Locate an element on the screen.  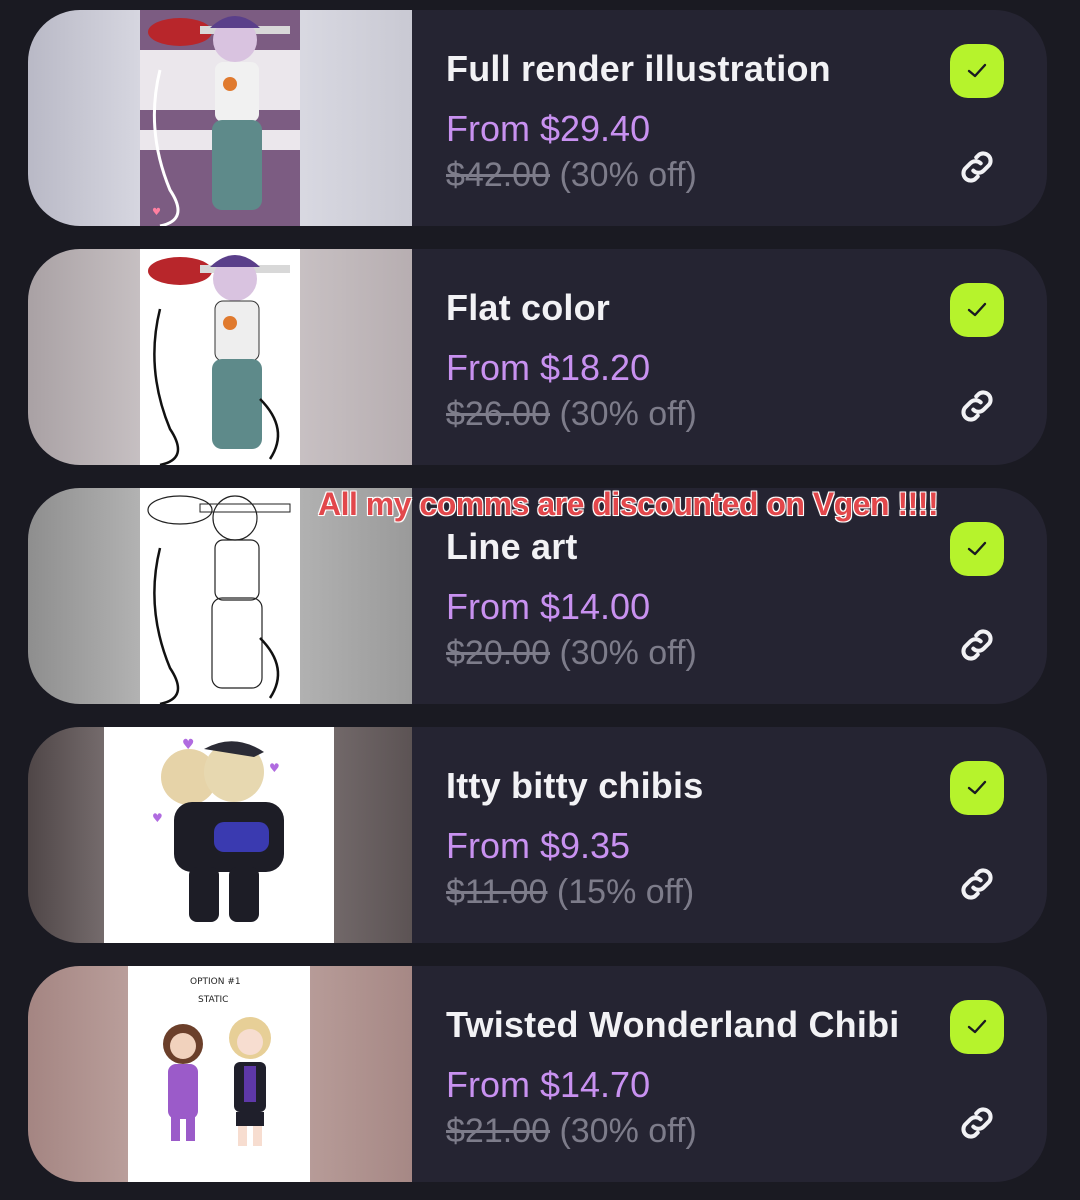
thumbnail-flat-color is located at coordinates (220, 357).